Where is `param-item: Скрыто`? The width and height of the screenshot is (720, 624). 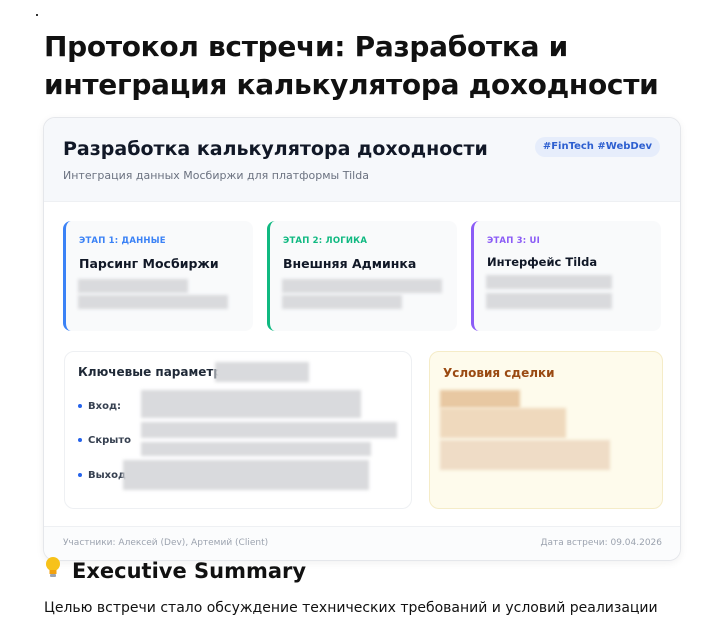 param-item: Скрыто is located at coordinates (104, 440).